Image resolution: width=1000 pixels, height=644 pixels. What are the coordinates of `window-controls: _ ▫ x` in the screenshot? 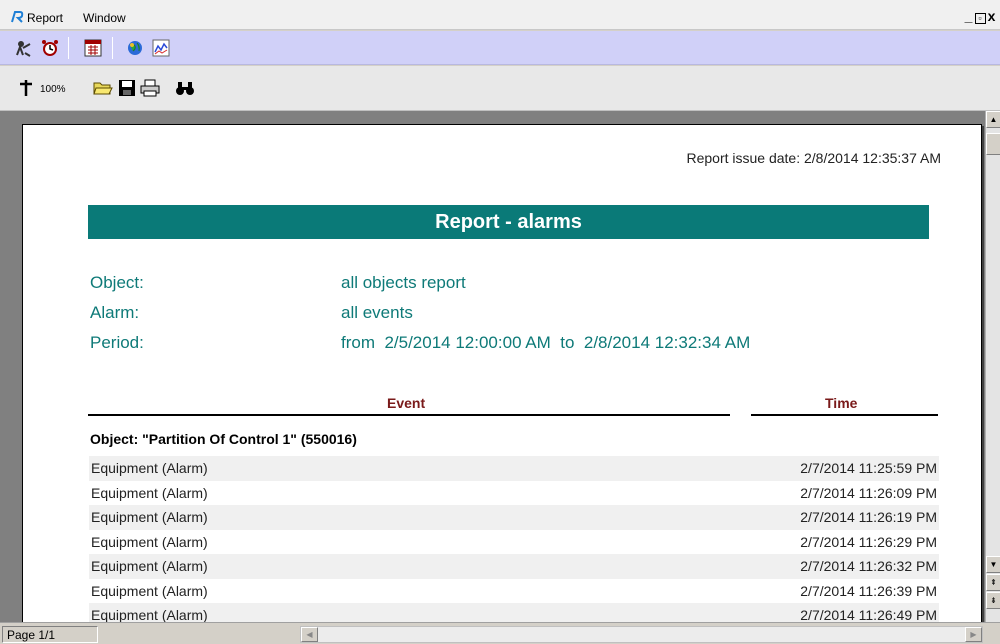 It's located at (980, 16).